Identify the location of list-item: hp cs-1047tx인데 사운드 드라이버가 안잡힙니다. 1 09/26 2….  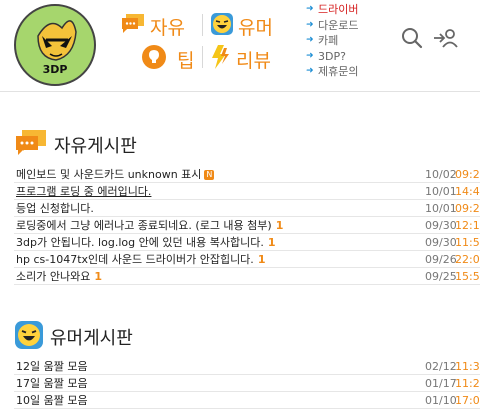
(247, 259).